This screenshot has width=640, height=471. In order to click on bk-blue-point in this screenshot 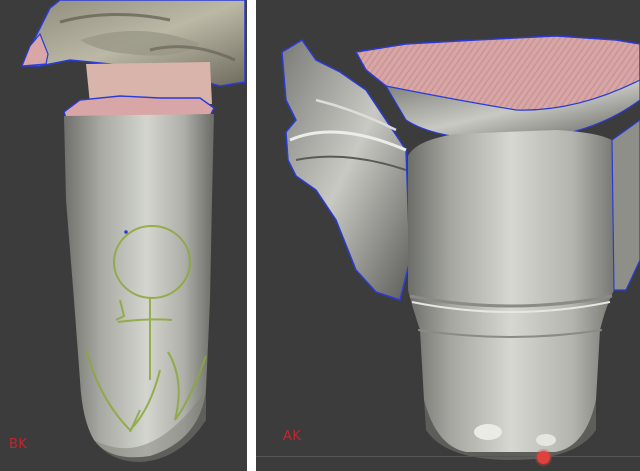, I will do `click(126, 232)`.